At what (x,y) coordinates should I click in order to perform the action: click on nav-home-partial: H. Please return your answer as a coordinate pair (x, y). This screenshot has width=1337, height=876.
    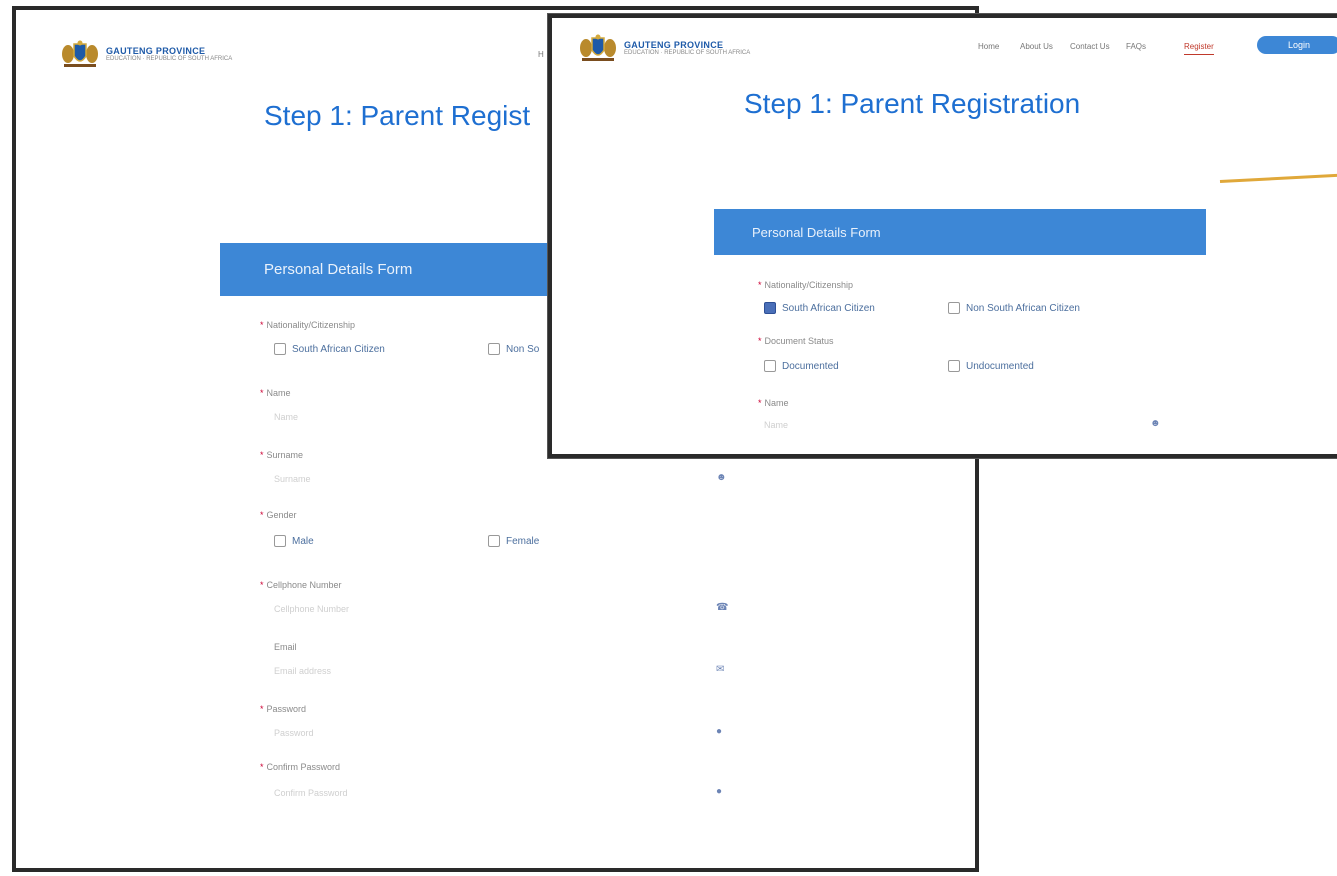
    Looking at the image, I should click on (541, 54).